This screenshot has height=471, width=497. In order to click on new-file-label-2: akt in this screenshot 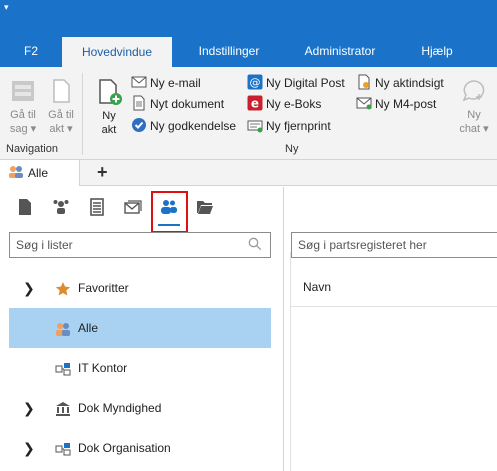, I will do `click(109, 130)`.